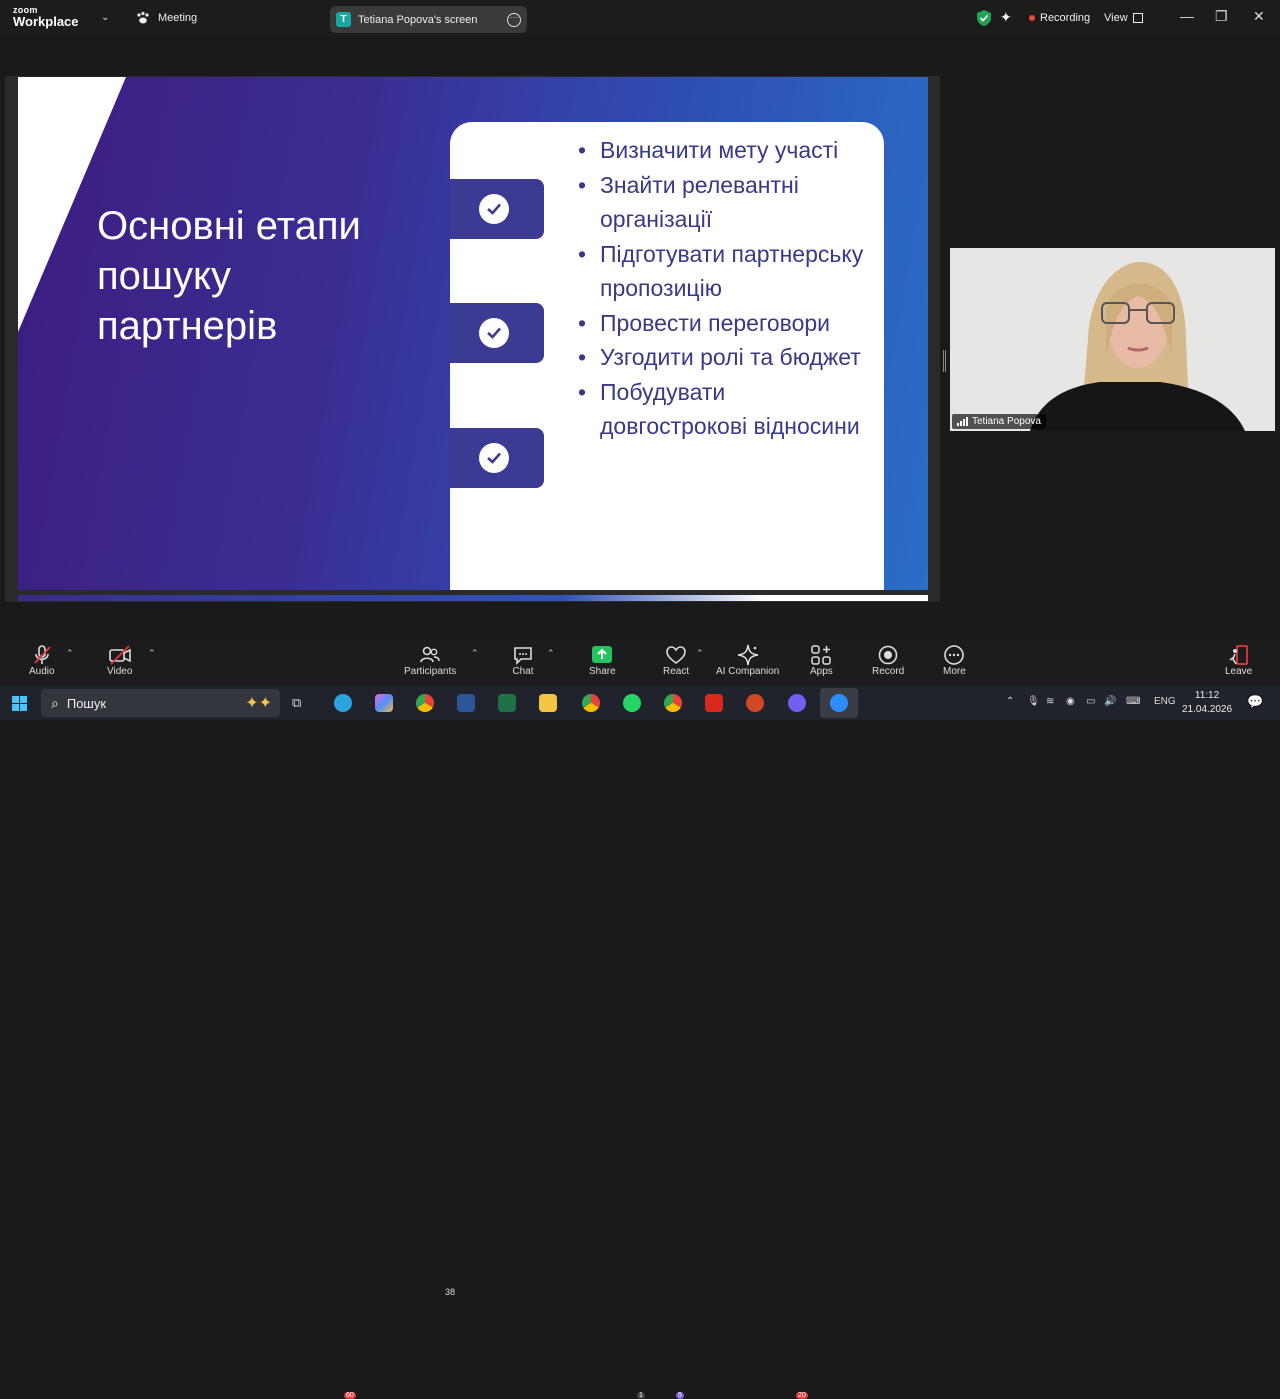 This screenshot has width=1280, height=1399. I want to click on system-clock: 11:12 21.04.2026, so click(1207, 703).